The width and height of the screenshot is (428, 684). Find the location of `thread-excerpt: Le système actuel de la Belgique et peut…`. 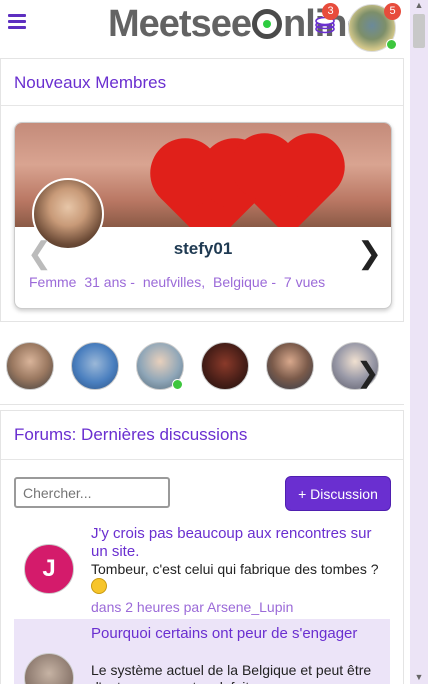

thread-excerpt: Le système actuel de la Belgique et peut… is located at coordinates (231, 673).